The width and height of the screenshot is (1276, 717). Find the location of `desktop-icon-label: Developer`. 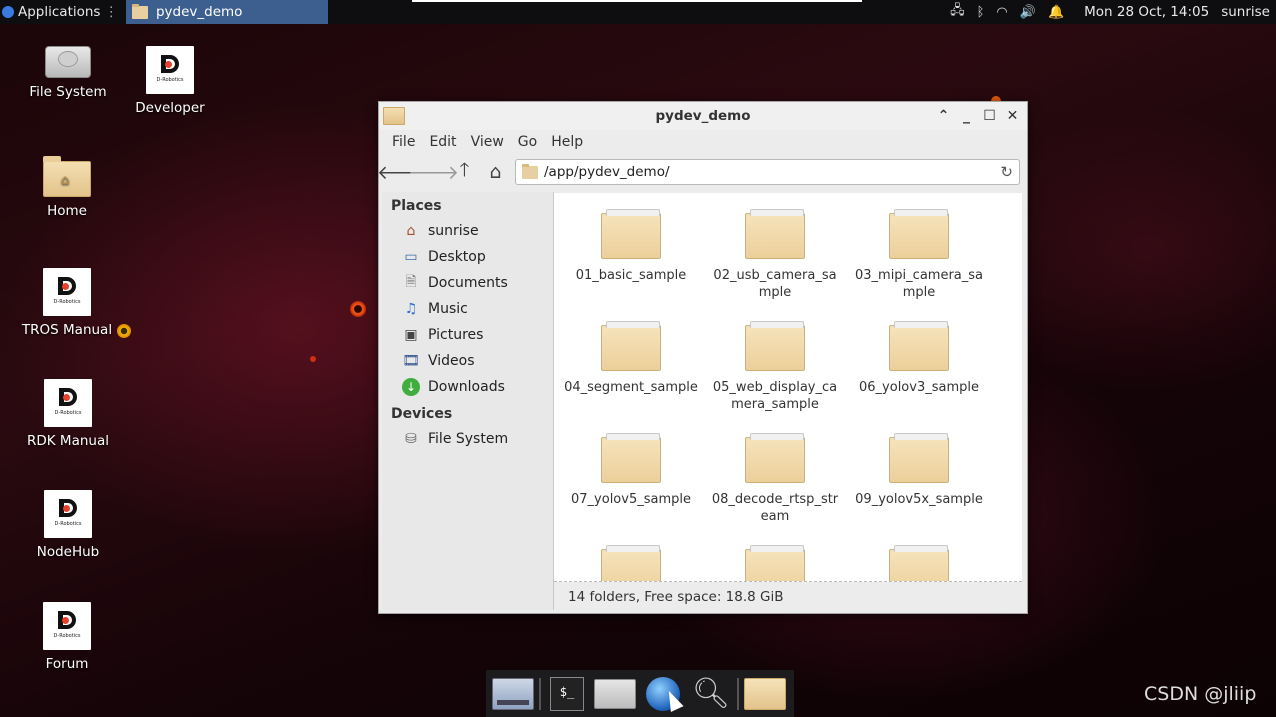

desktop-icon-label: Developer is located at coordinates (170, 108).